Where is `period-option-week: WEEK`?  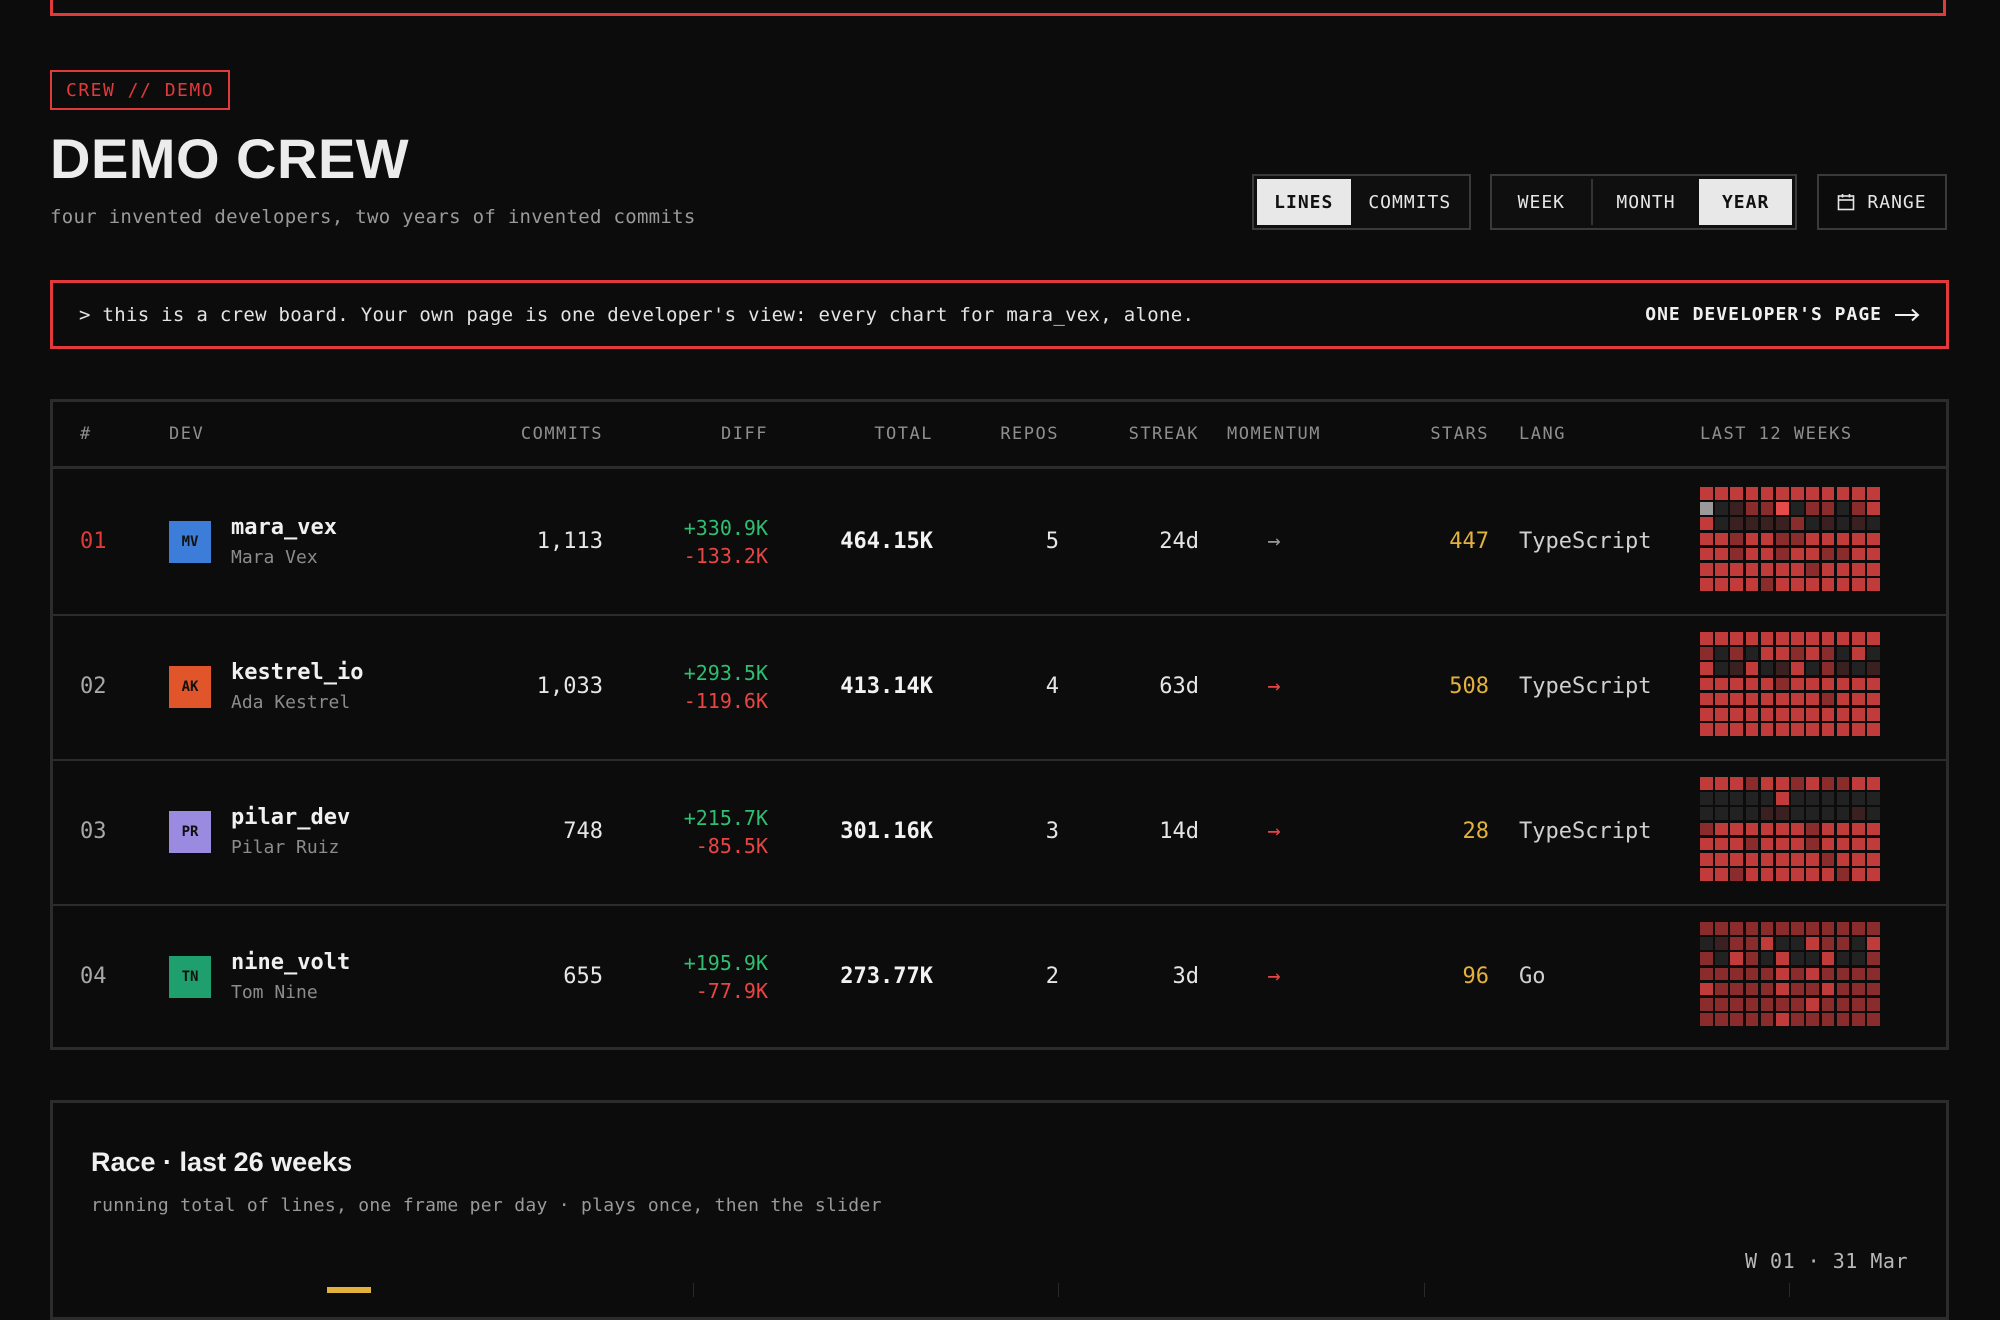 period-option-week: WEEK is located at coordinates (1541, 202).